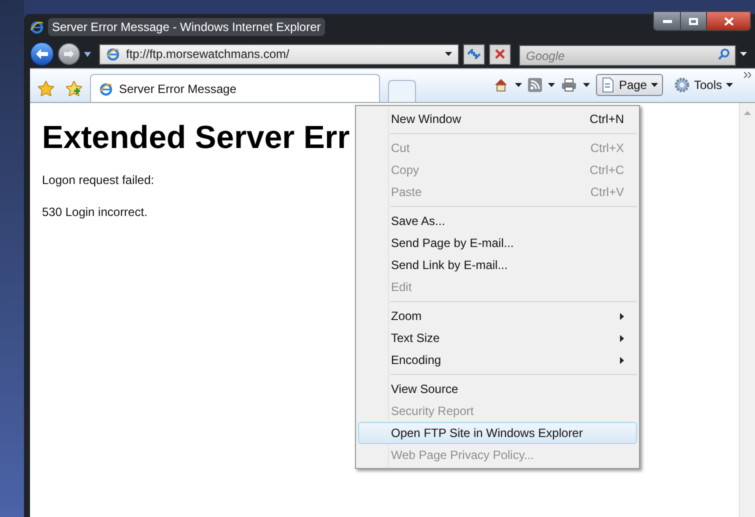  I want to click on add-favorite-icon, so click(74, 88).